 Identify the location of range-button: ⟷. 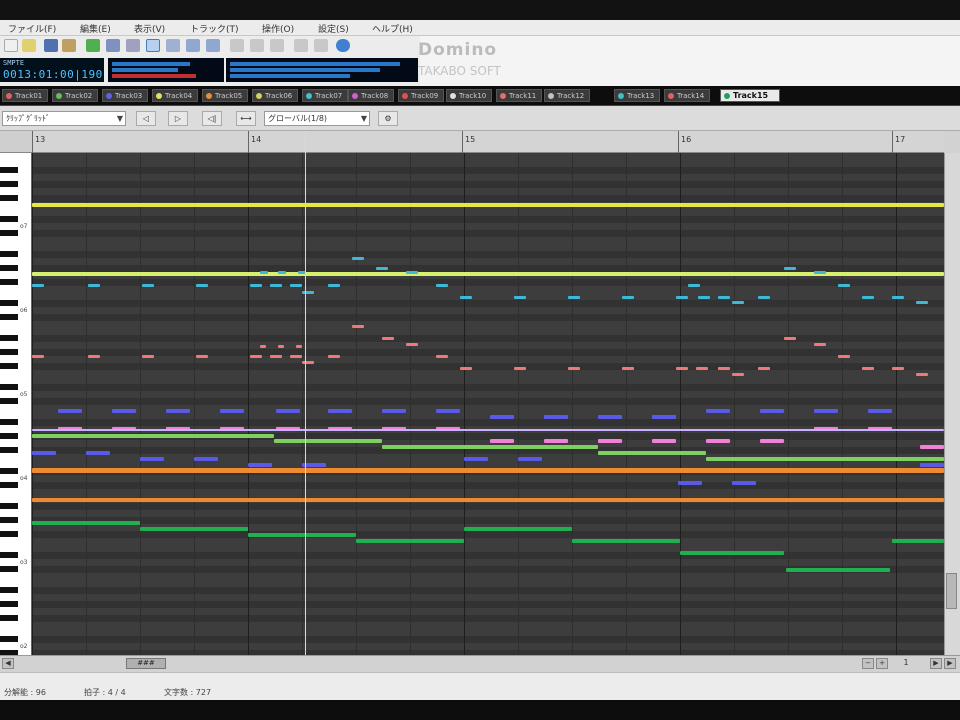
(246, 118).